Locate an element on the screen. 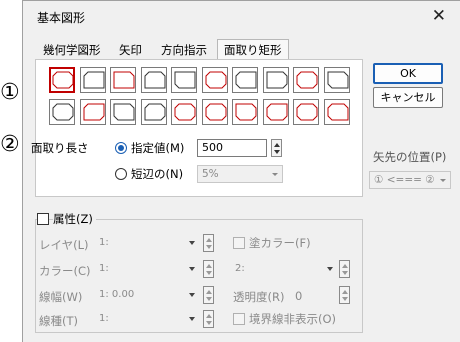 The height and width of the screenshot is (342, 460). radio-short-side is located at coordinates (121, 174).